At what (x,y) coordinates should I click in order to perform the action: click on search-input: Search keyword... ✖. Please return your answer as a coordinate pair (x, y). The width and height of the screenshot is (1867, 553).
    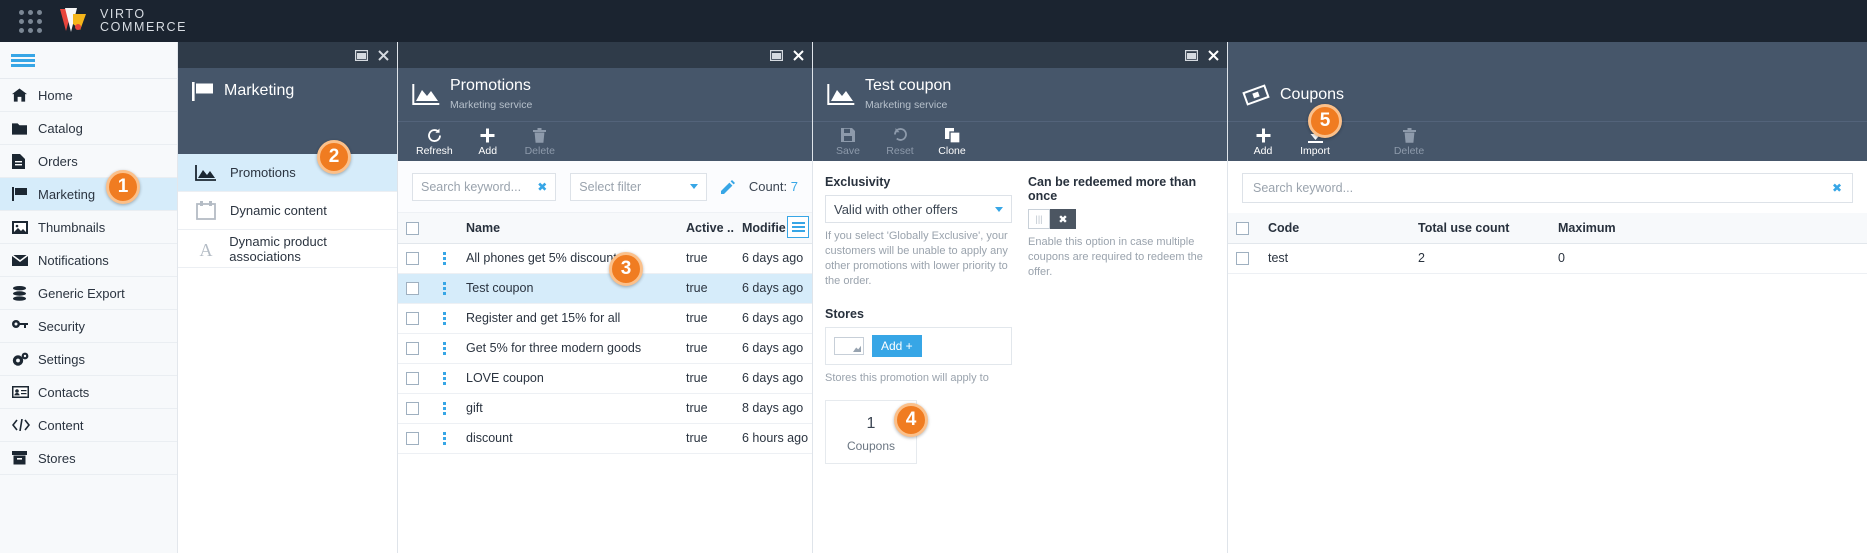
    Looking at the image, I should click on (484, 186).